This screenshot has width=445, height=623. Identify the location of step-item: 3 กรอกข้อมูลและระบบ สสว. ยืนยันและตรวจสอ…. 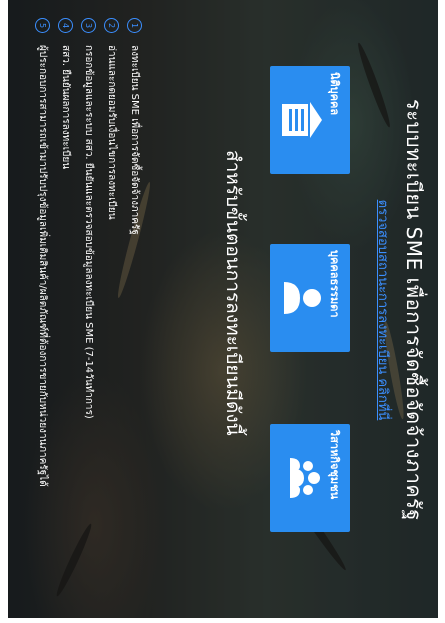
(89, 218).